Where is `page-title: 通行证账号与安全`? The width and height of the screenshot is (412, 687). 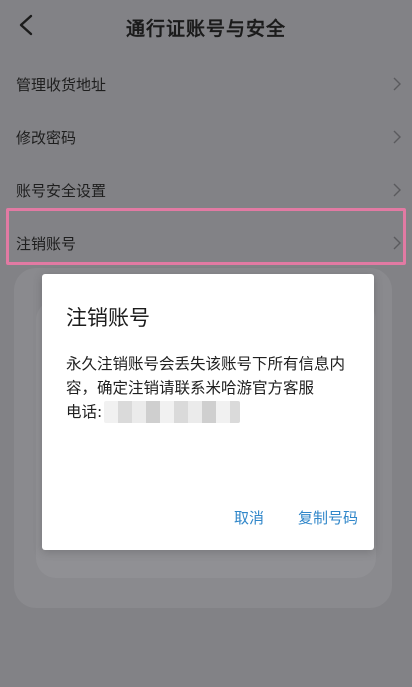
page-title: 通行证账号与安全 is located at coordinates (205, 28).